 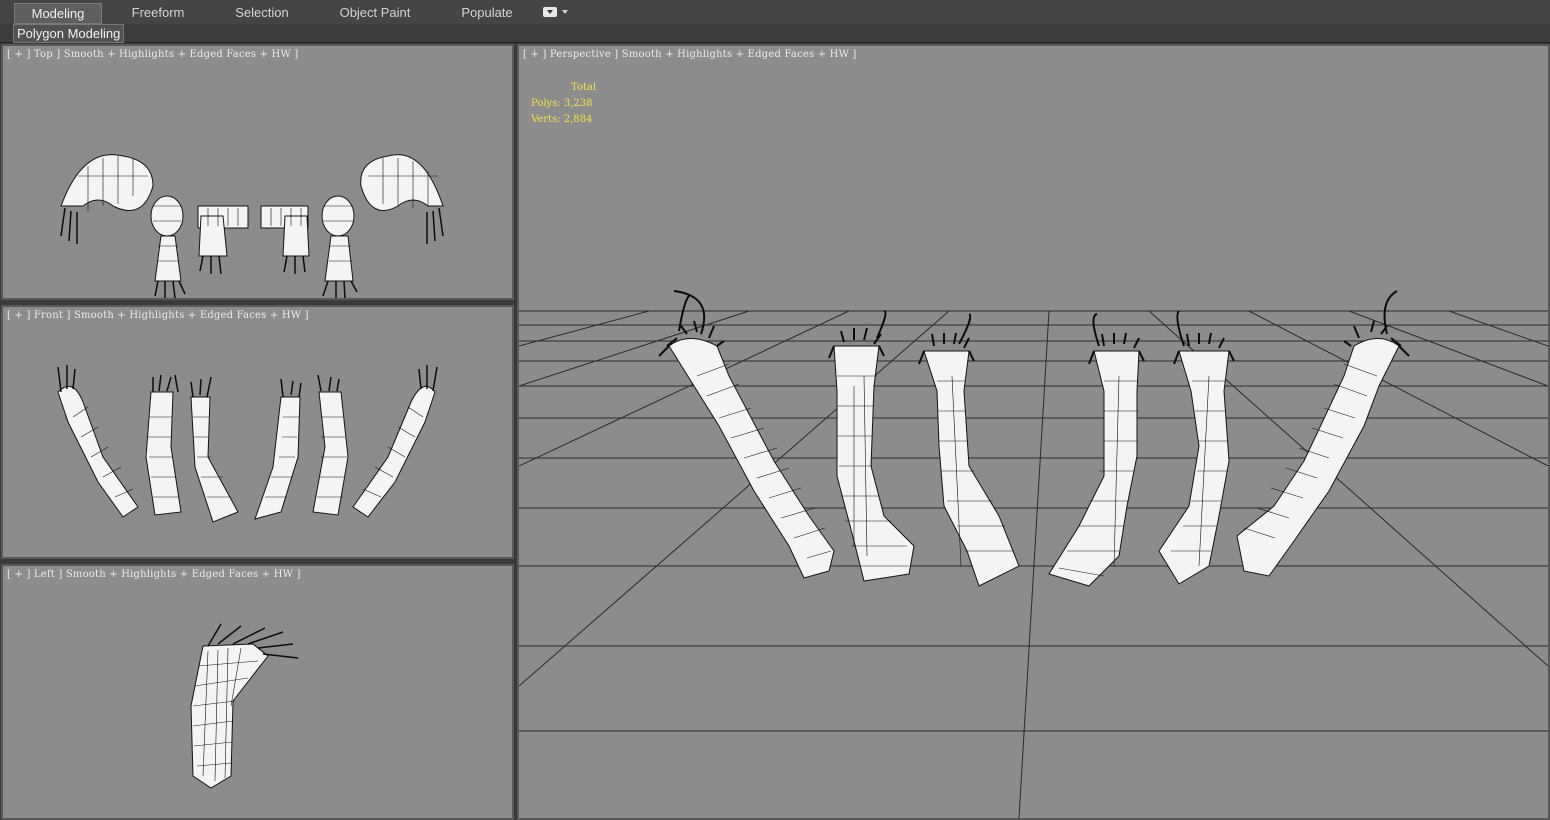 What do you see at coordinates (1034, 327) in the screenshot?
I see `perspective-claws` at bounding box center [1034, 327].